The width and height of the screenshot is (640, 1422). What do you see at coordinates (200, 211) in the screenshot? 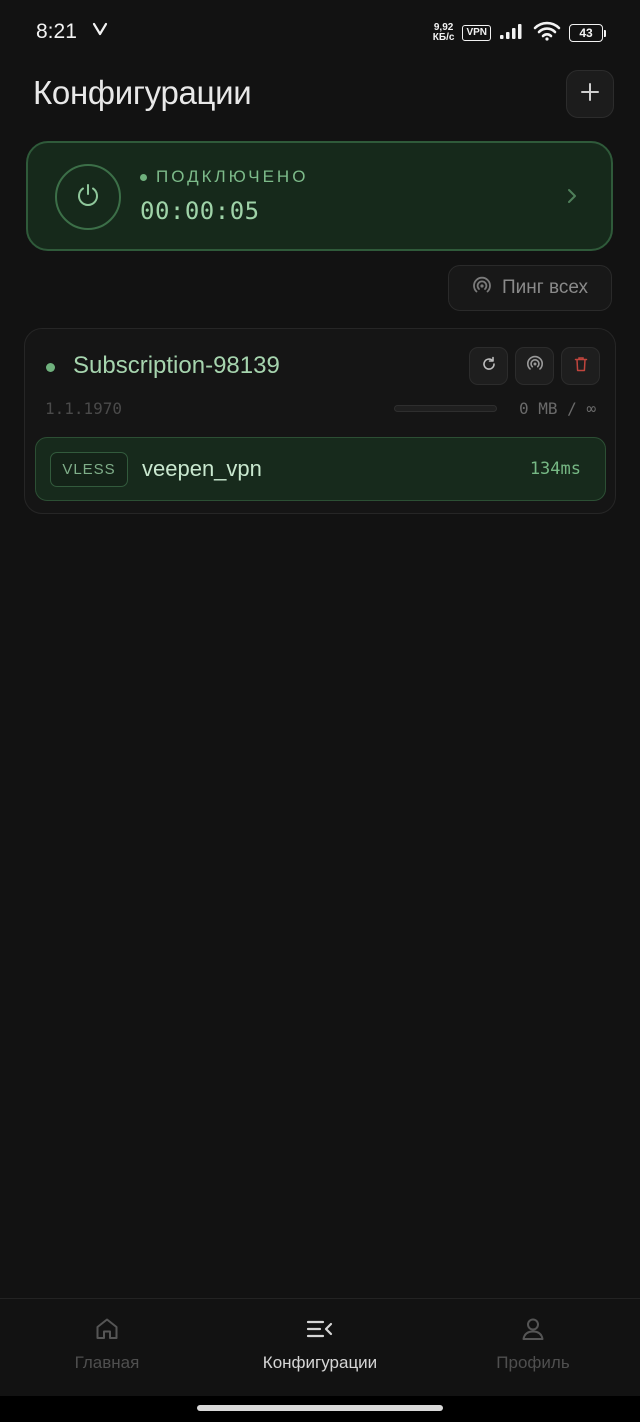
I see `connection-timer: 00:00:05` at bounding box center [200, 211].